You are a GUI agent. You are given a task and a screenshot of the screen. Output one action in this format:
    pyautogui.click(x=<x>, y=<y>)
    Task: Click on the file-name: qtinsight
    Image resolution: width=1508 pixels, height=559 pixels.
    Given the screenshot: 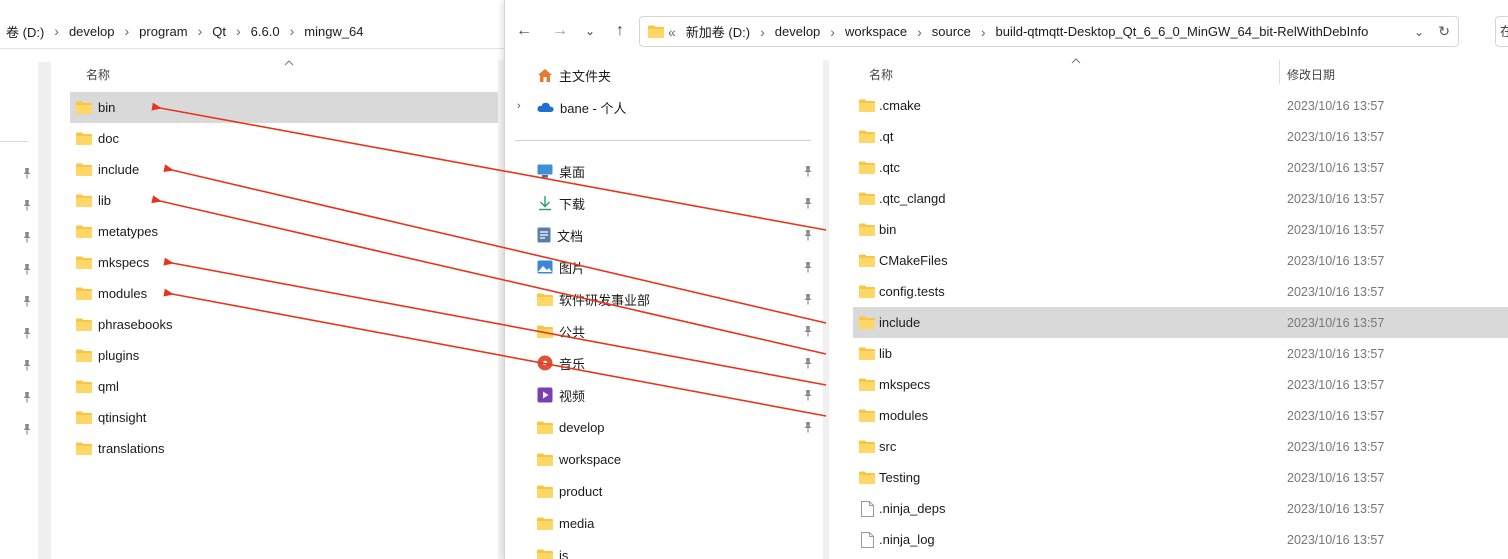 What is the action you would take?
    pyautogui.click(x=122, y=417)
    